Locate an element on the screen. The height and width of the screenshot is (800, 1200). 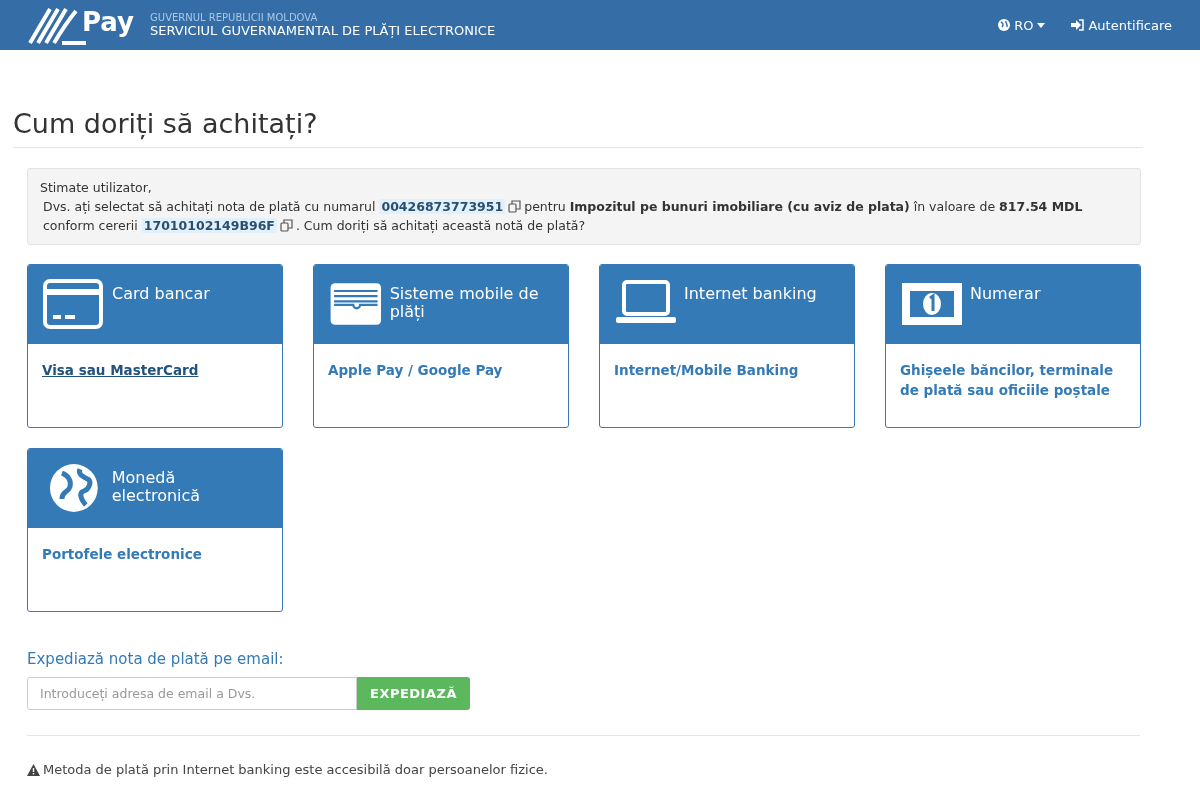
credit-card-icon is located at coordinates (74, 304).